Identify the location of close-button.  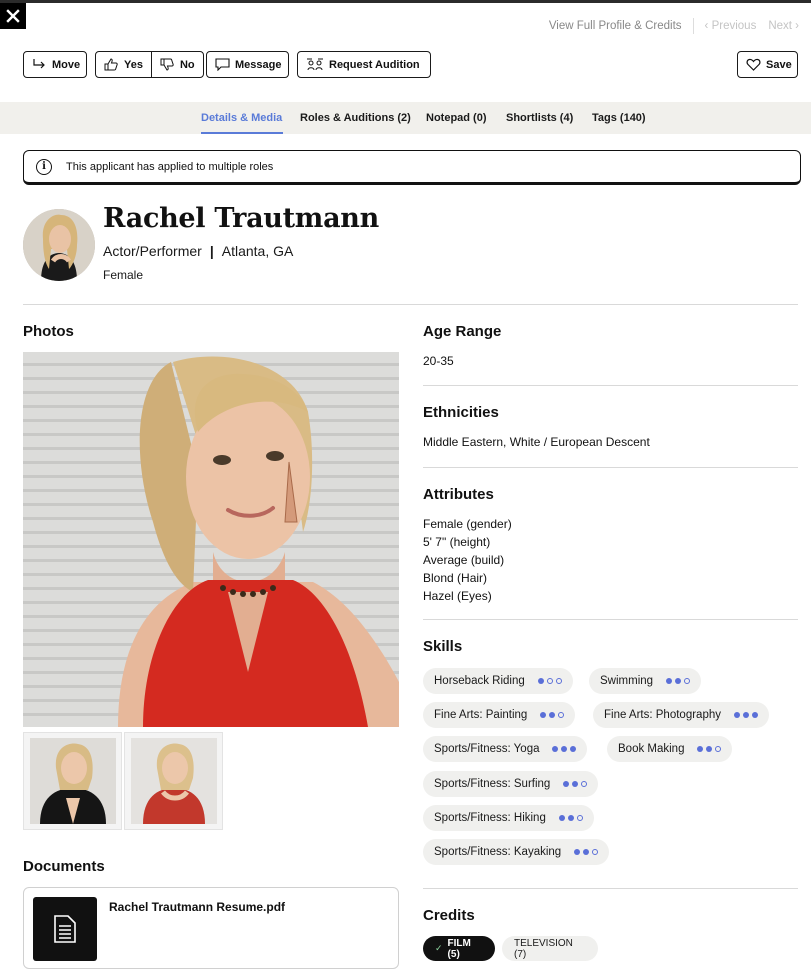
(13, 16).